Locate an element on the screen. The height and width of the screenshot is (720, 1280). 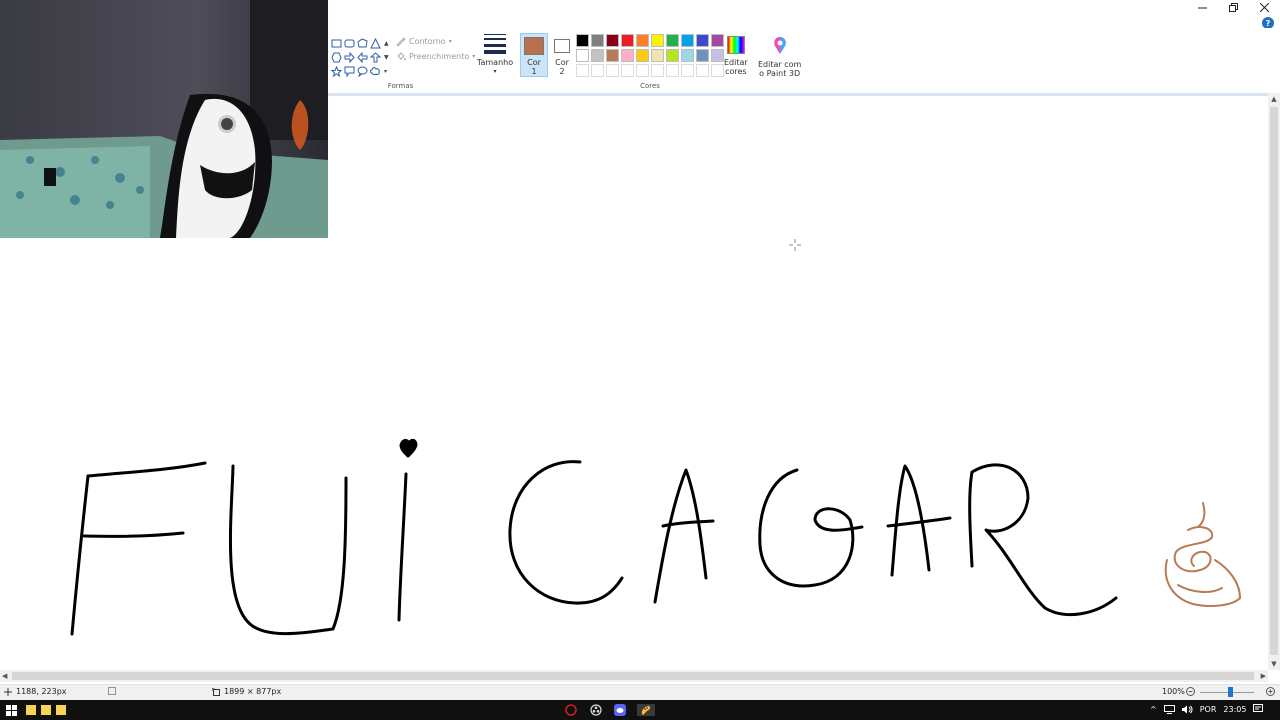
taskbar: ^ POR 23:05 is located at coordinates (640, 710).